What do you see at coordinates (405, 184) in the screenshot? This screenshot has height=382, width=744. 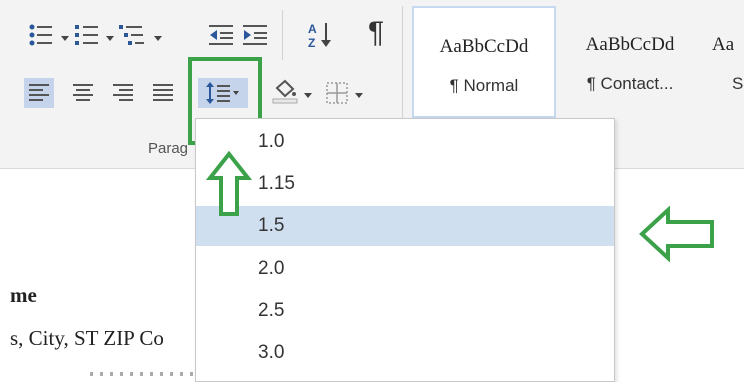 I see `line-spacing-option: 1.15` at bounding box center [405, 184].